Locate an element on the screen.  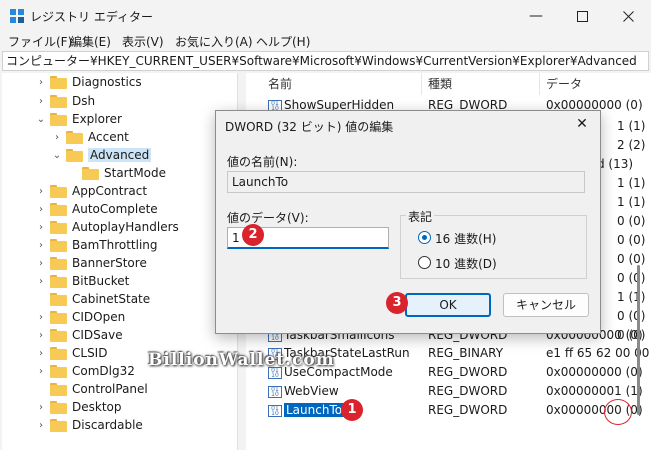
cancel-button: キャンセル is located at coordinates (546, 305).